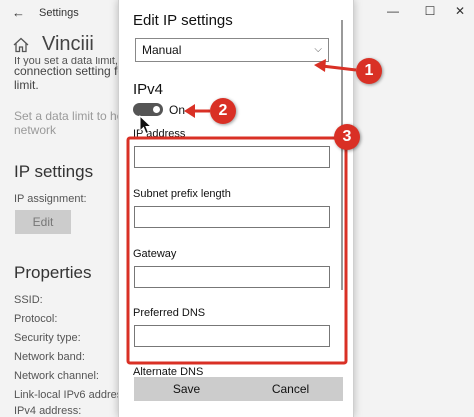 The height and width of the screenshot is (417, 474). Describe the element at coordinates (53, 272) in the screenshot. I see `properties-heading: Properties` at that location.